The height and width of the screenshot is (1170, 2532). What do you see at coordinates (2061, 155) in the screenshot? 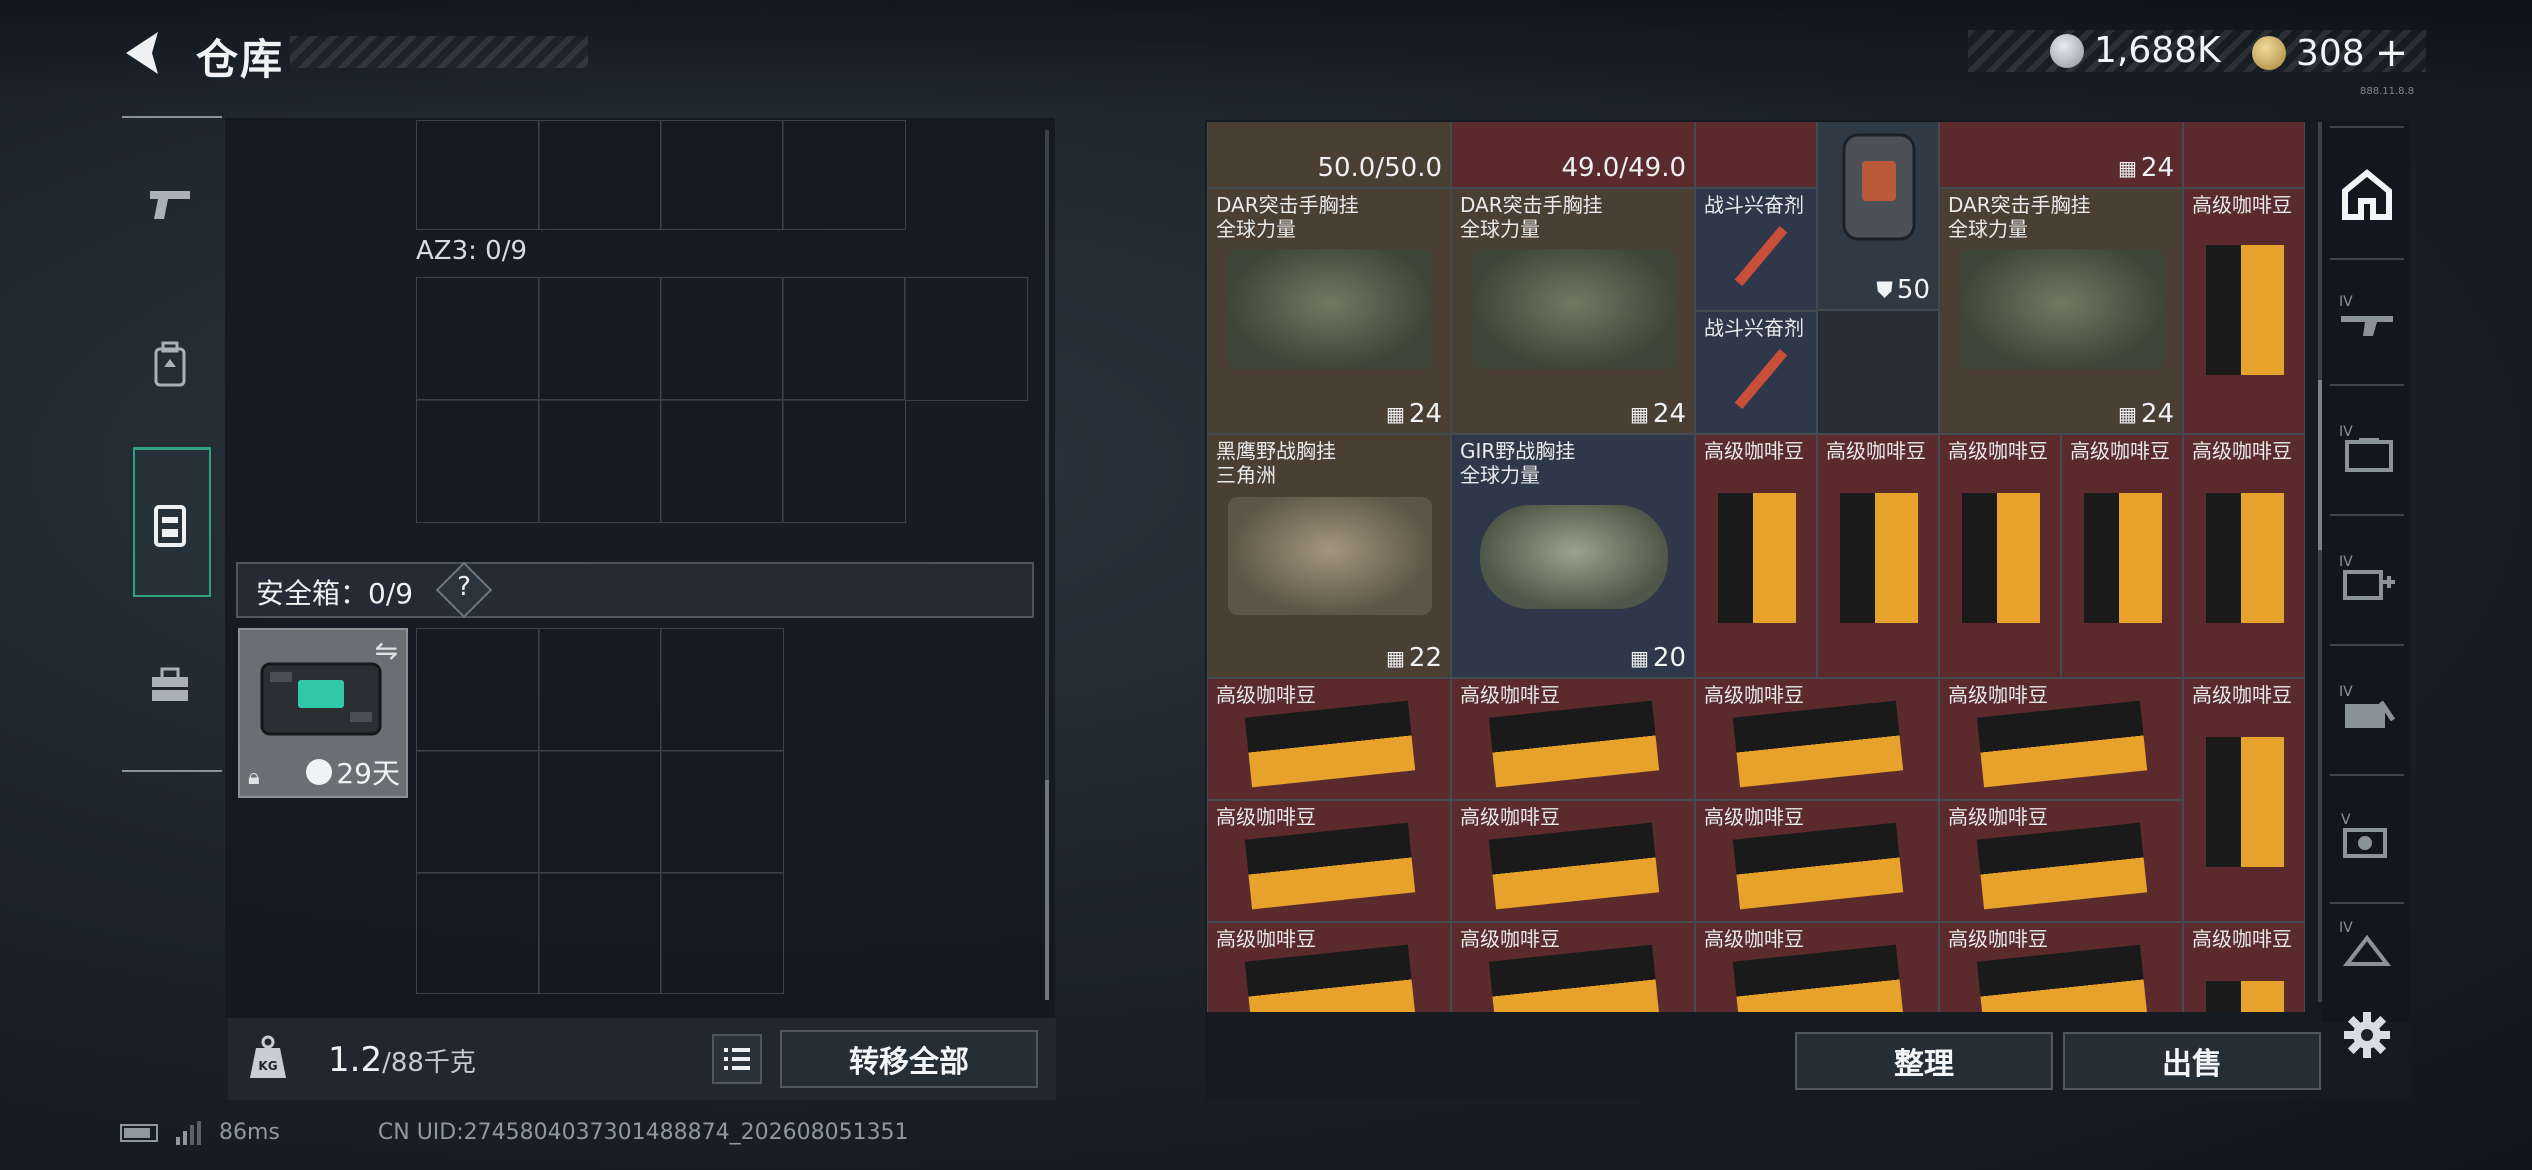
I see `stash-item-partial: ▦ 24` at bounding box center [2061, 155].